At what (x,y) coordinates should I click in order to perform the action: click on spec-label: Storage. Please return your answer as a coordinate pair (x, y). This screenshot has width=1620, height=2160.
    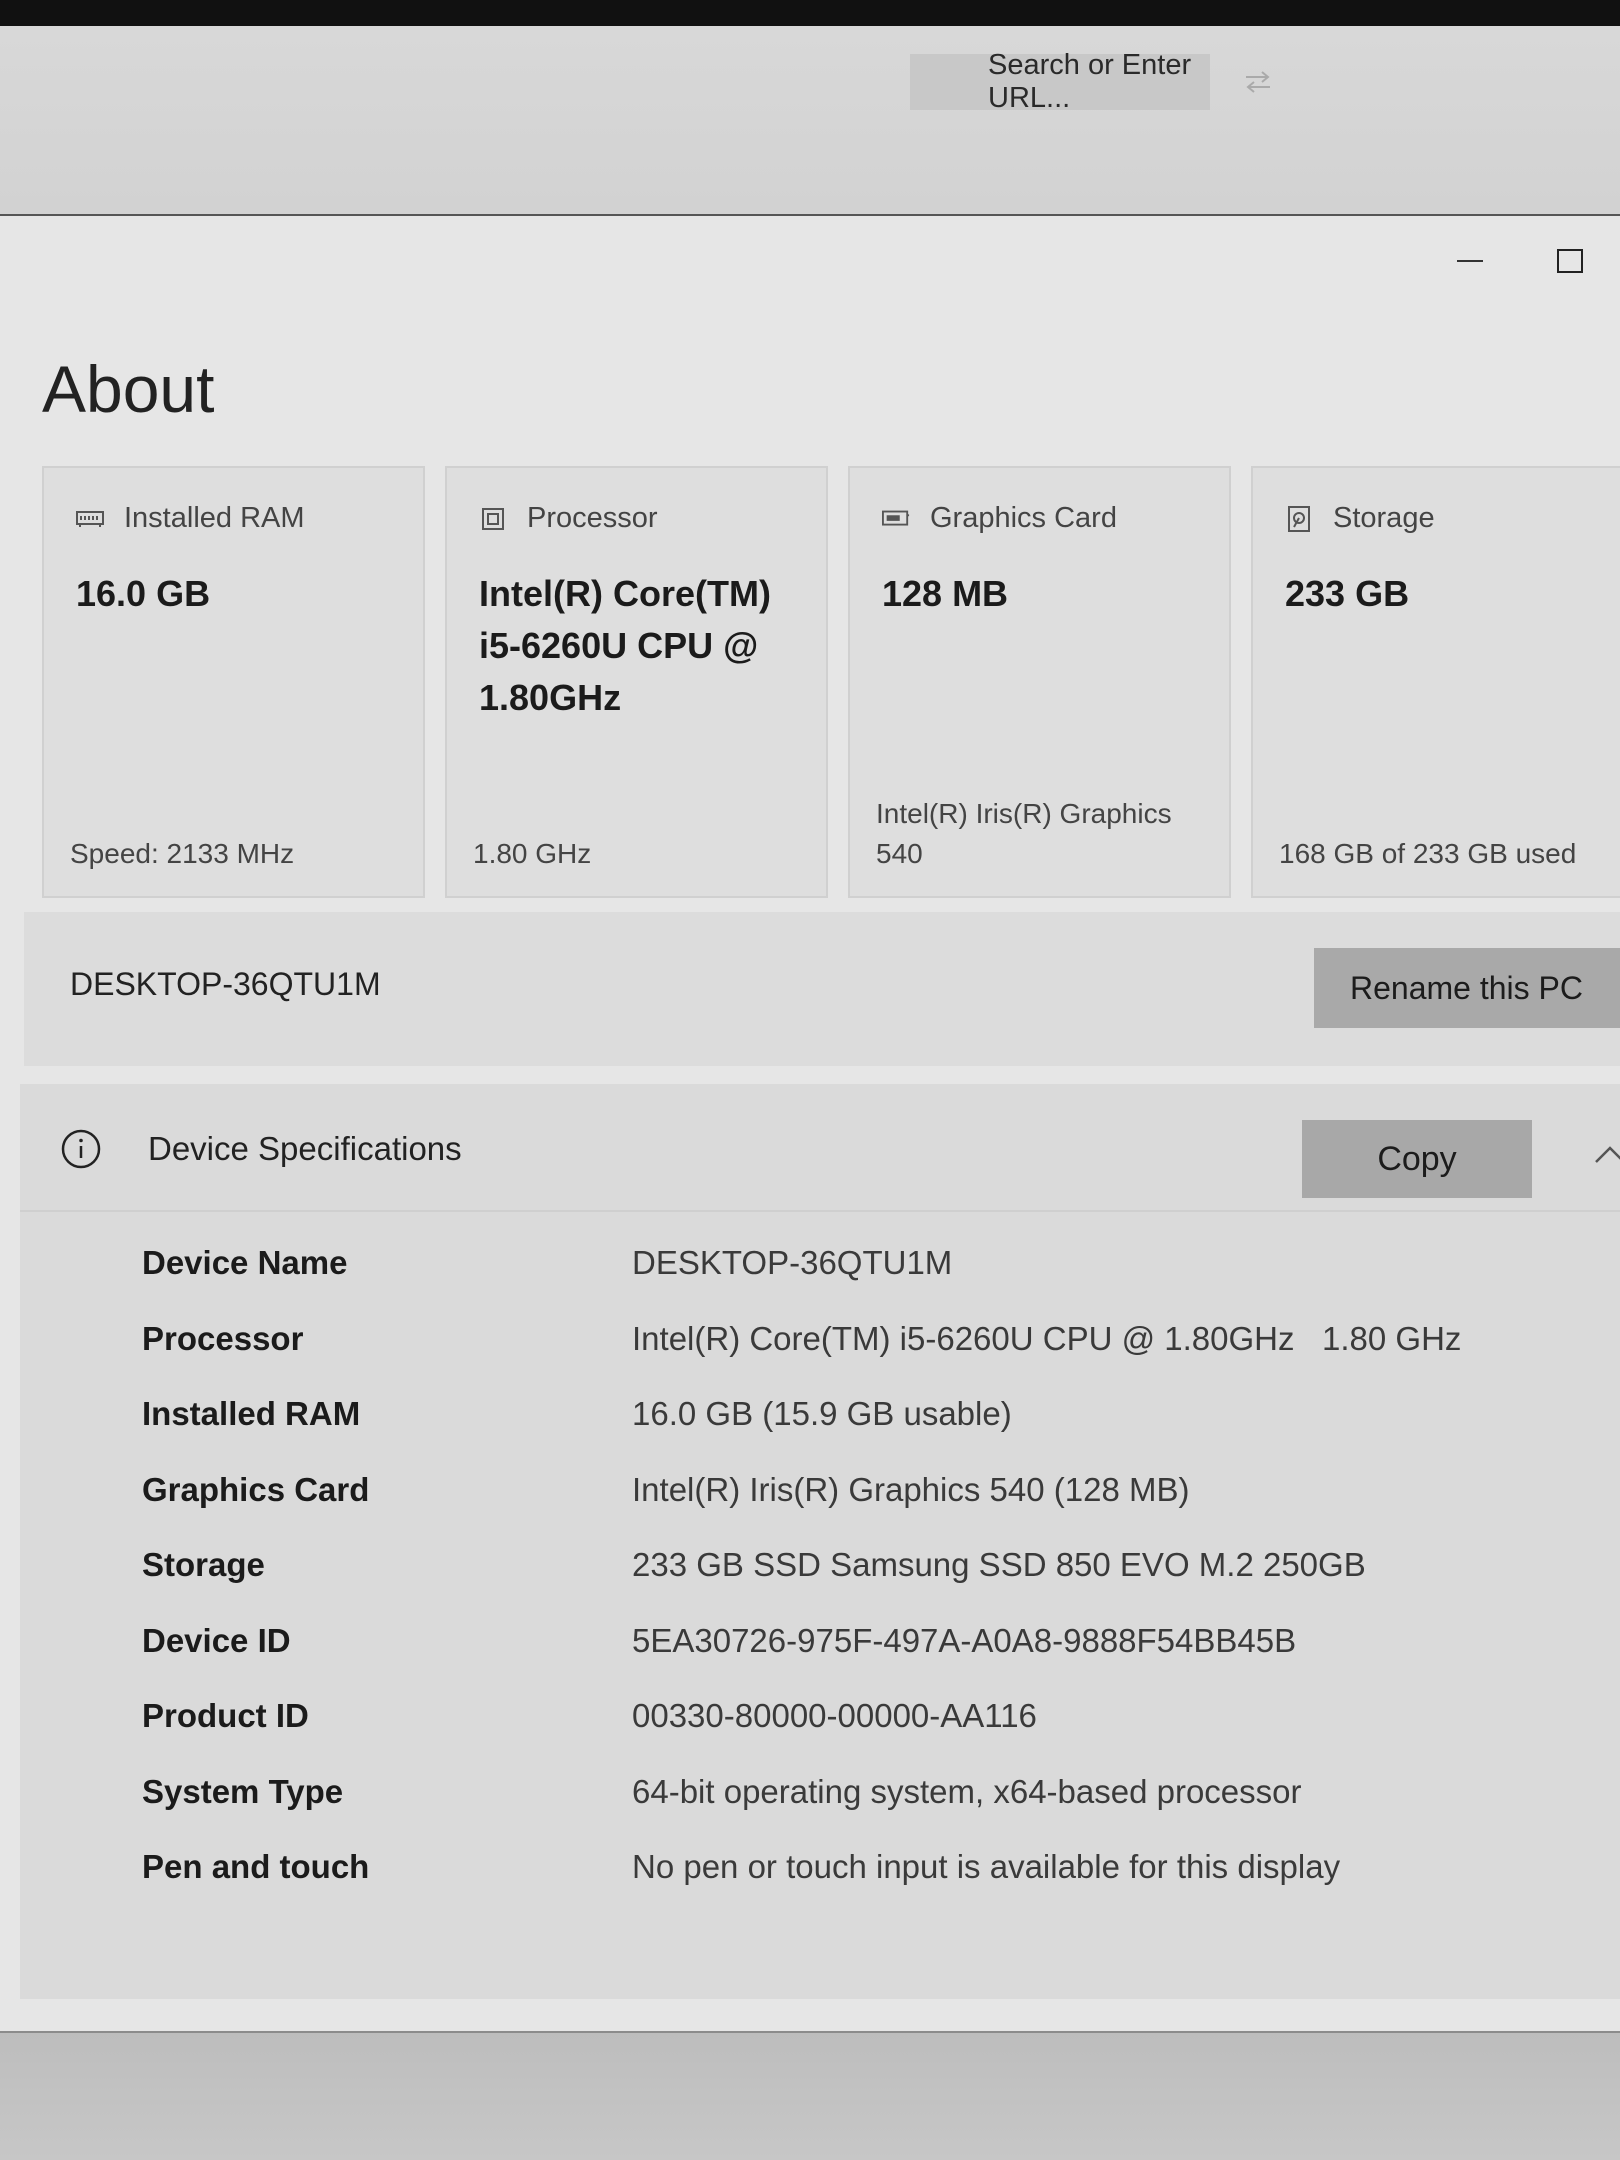
    Looking at the image, I should click on (203, 1564).